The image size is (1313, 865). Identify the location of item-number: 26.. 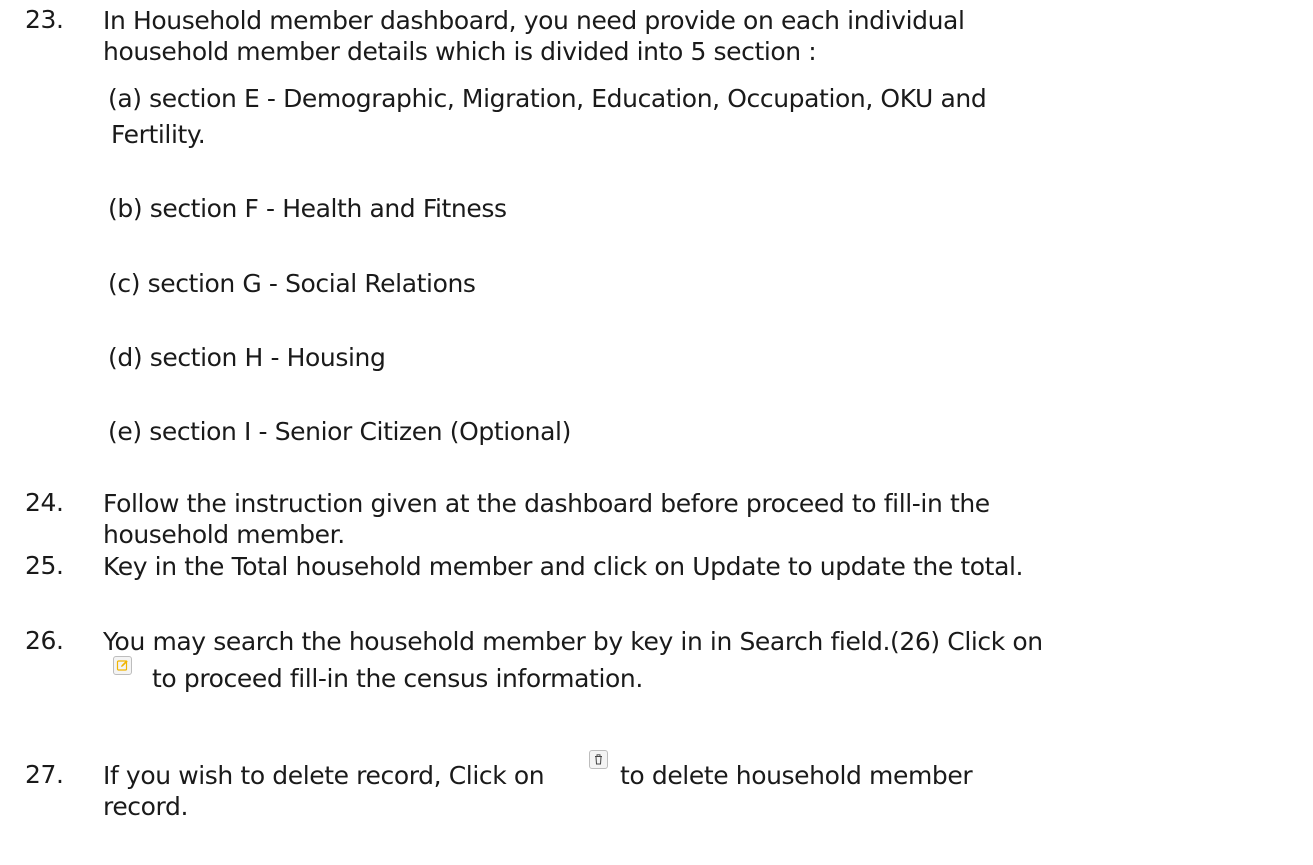
(44, 640).